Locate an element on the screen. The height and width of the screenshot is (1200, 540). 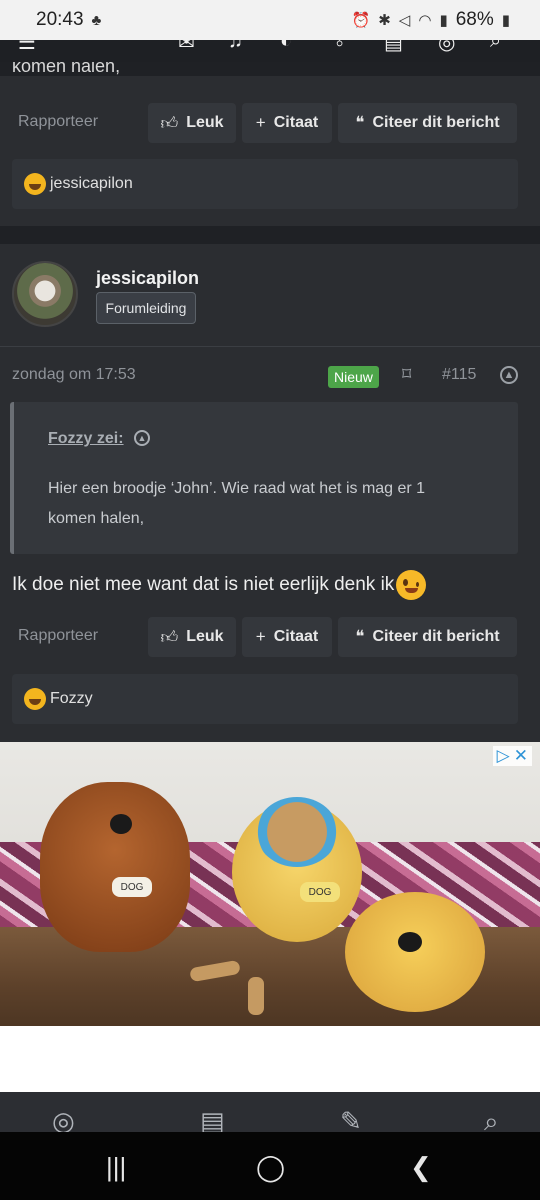
notification-icon: ♣ is located at coordinates (96, 20).